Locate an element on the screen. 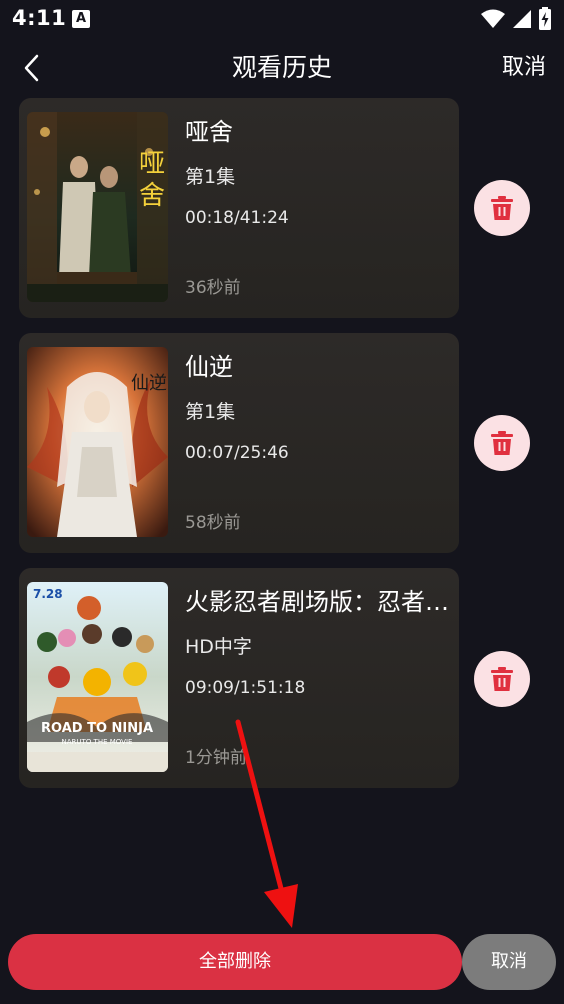 The width and height of the screenshot is (564, 1004). history-item-progress: 09:09/1:51:18 is located at coordinates (245, 688).